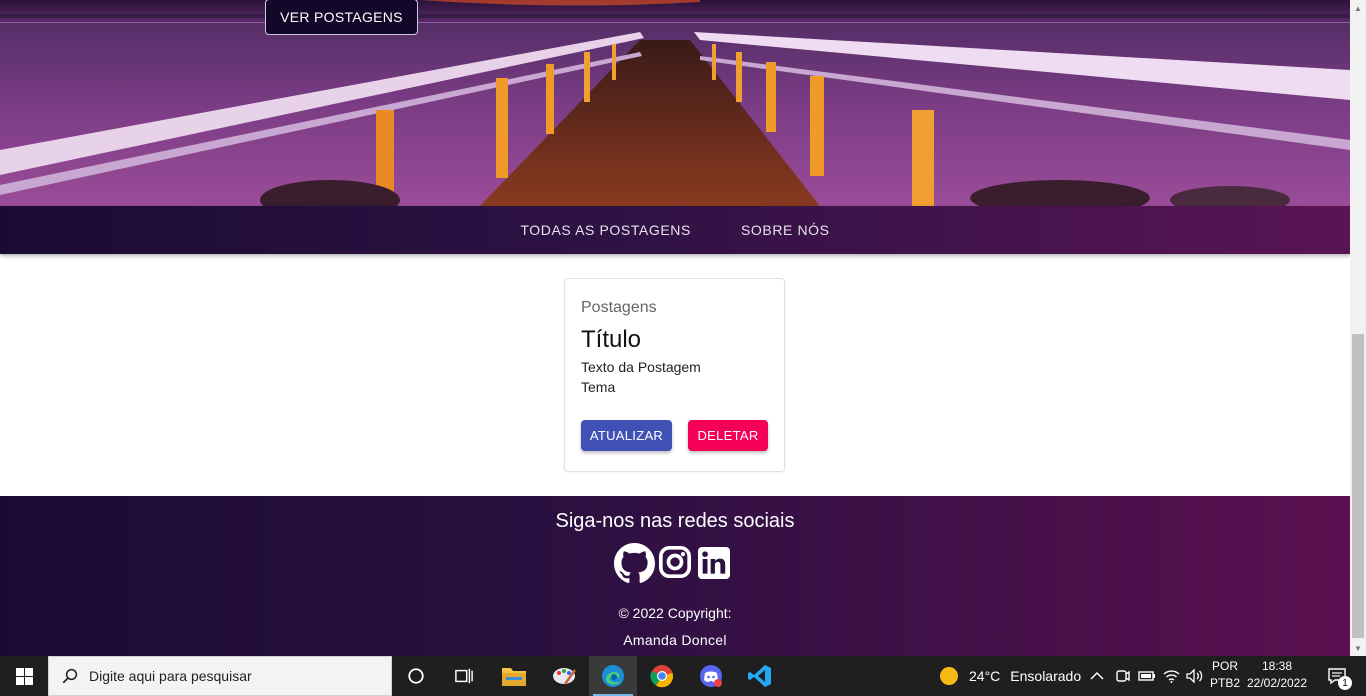  What do you see at coordinates (675, 613) in the screenshot?
I see `copyright-text: © 2022 Copyright:` at bounding box center [675, 613].